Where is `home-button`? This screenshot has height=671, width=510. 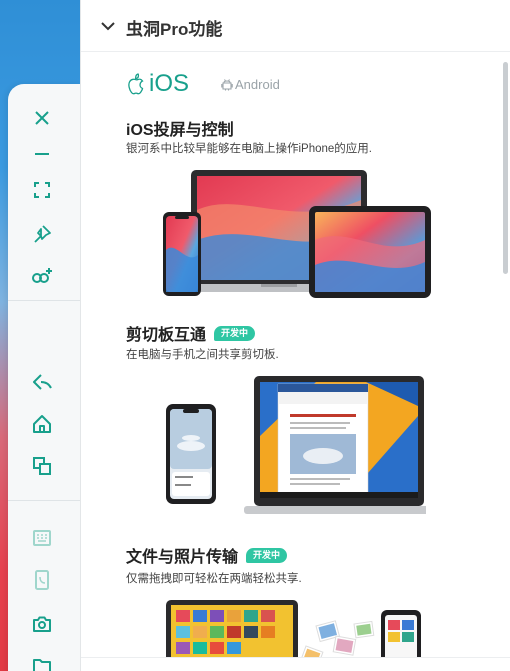
home-button is located at coordinates (42, 424).